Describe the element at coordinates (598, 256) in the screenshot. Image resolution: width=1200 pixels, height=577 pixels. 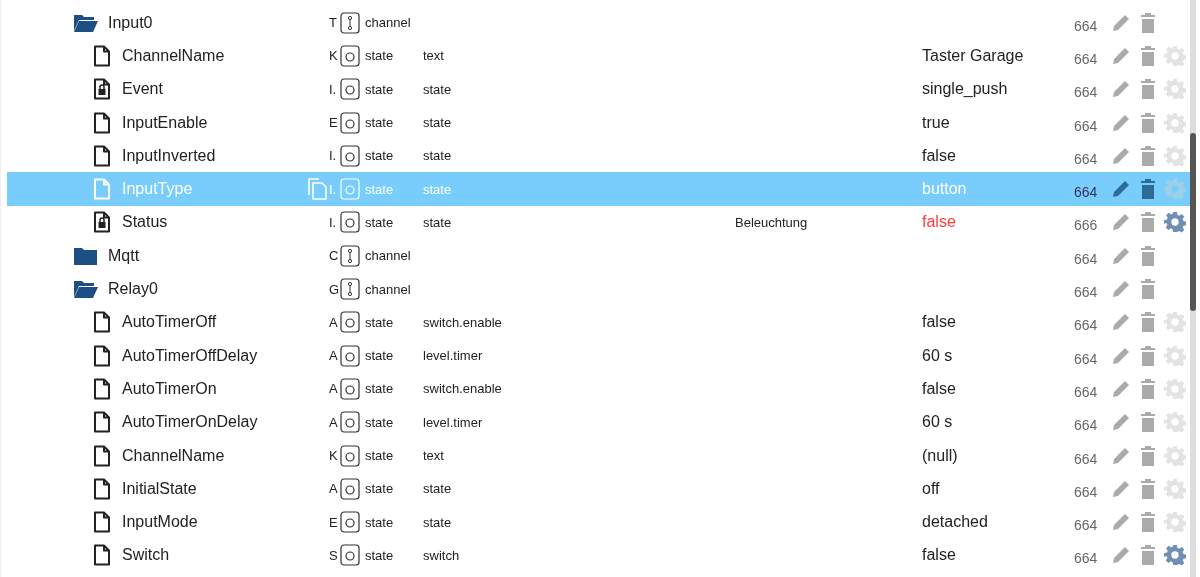
I see `tree-row: Mqtt C channel 664` at that location.